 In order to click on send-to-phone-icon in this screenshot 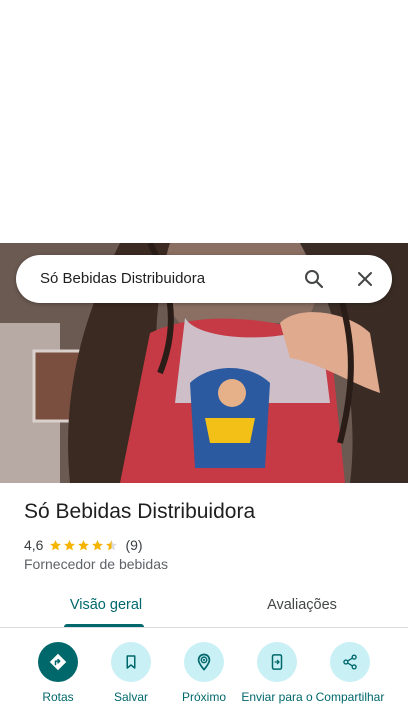, I will do `click(277, 662)`.